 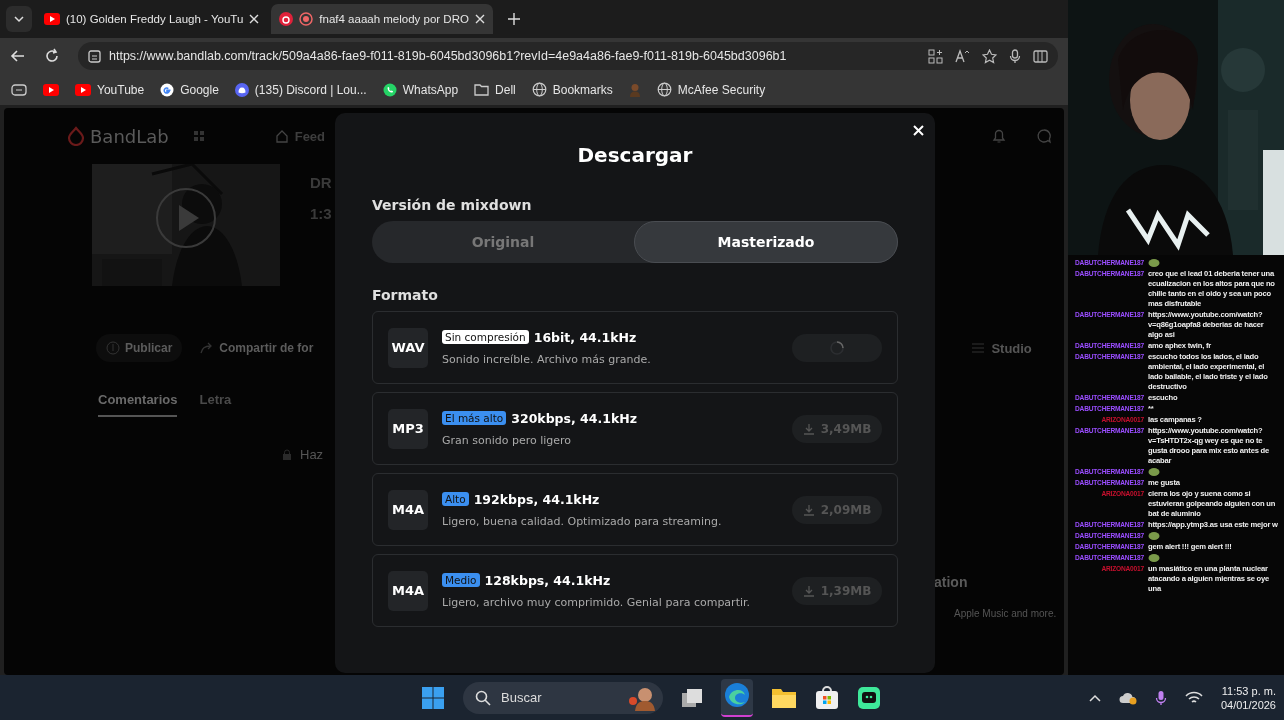 I want to click on start-icon, so click(x=433, y=697).